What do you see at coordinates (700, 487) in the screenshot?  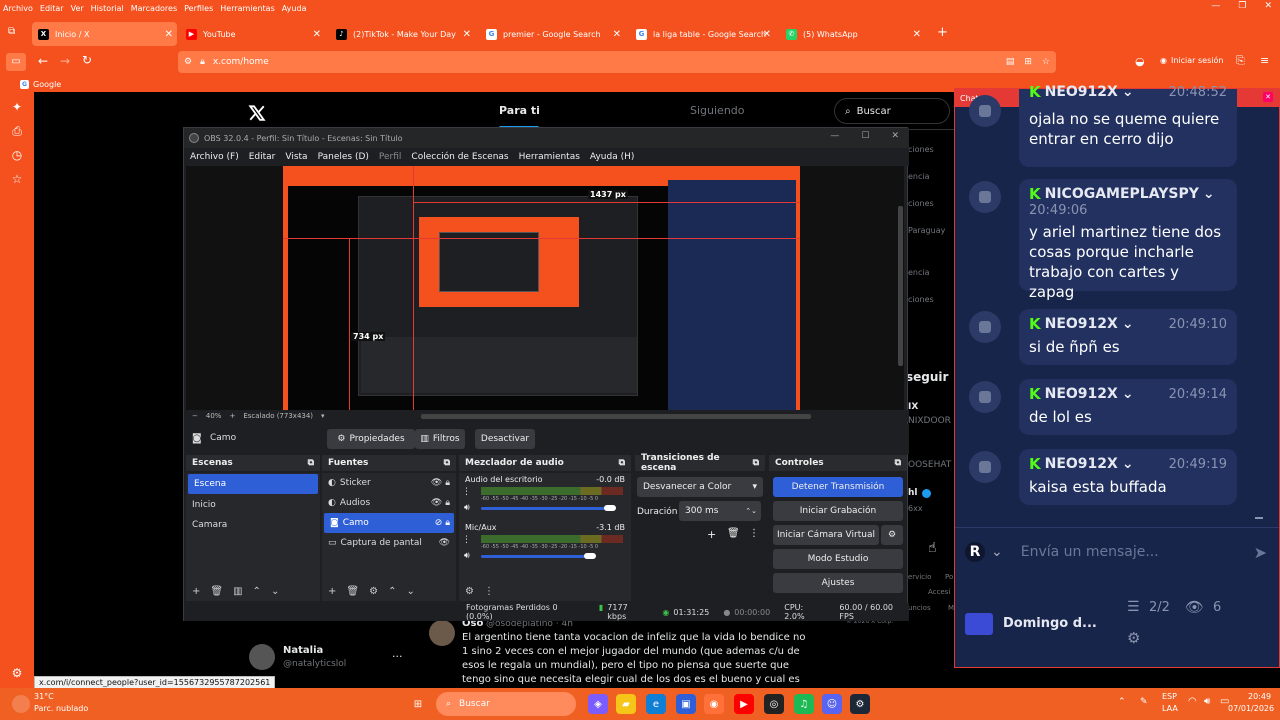 I see `transition-select: Desvanecer a Color ▾` at bounding box center [700, 487].